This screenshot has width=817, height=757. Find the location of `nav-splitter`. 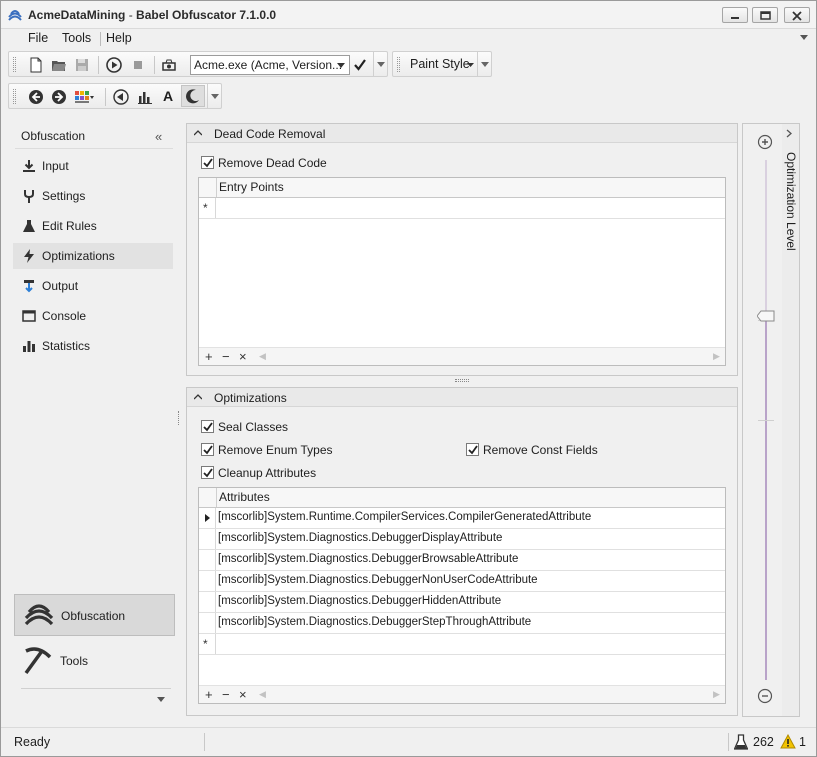

nav-splitter is located at coordinates (179, 418).